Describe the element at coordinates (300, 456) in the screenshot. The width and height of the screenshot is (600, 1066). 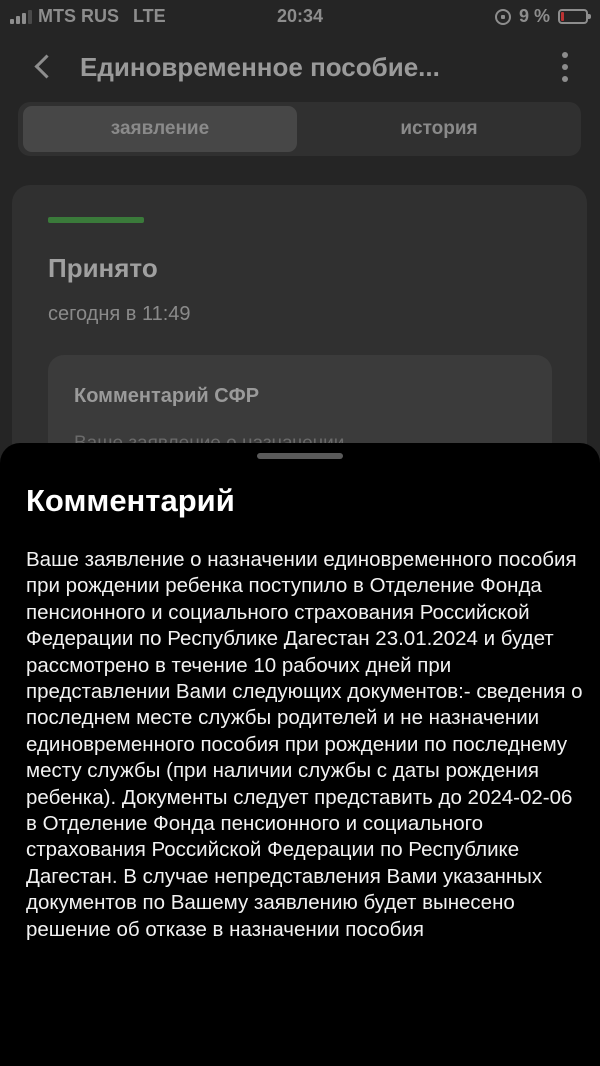
I see `sheet-drag-handle` at that location.